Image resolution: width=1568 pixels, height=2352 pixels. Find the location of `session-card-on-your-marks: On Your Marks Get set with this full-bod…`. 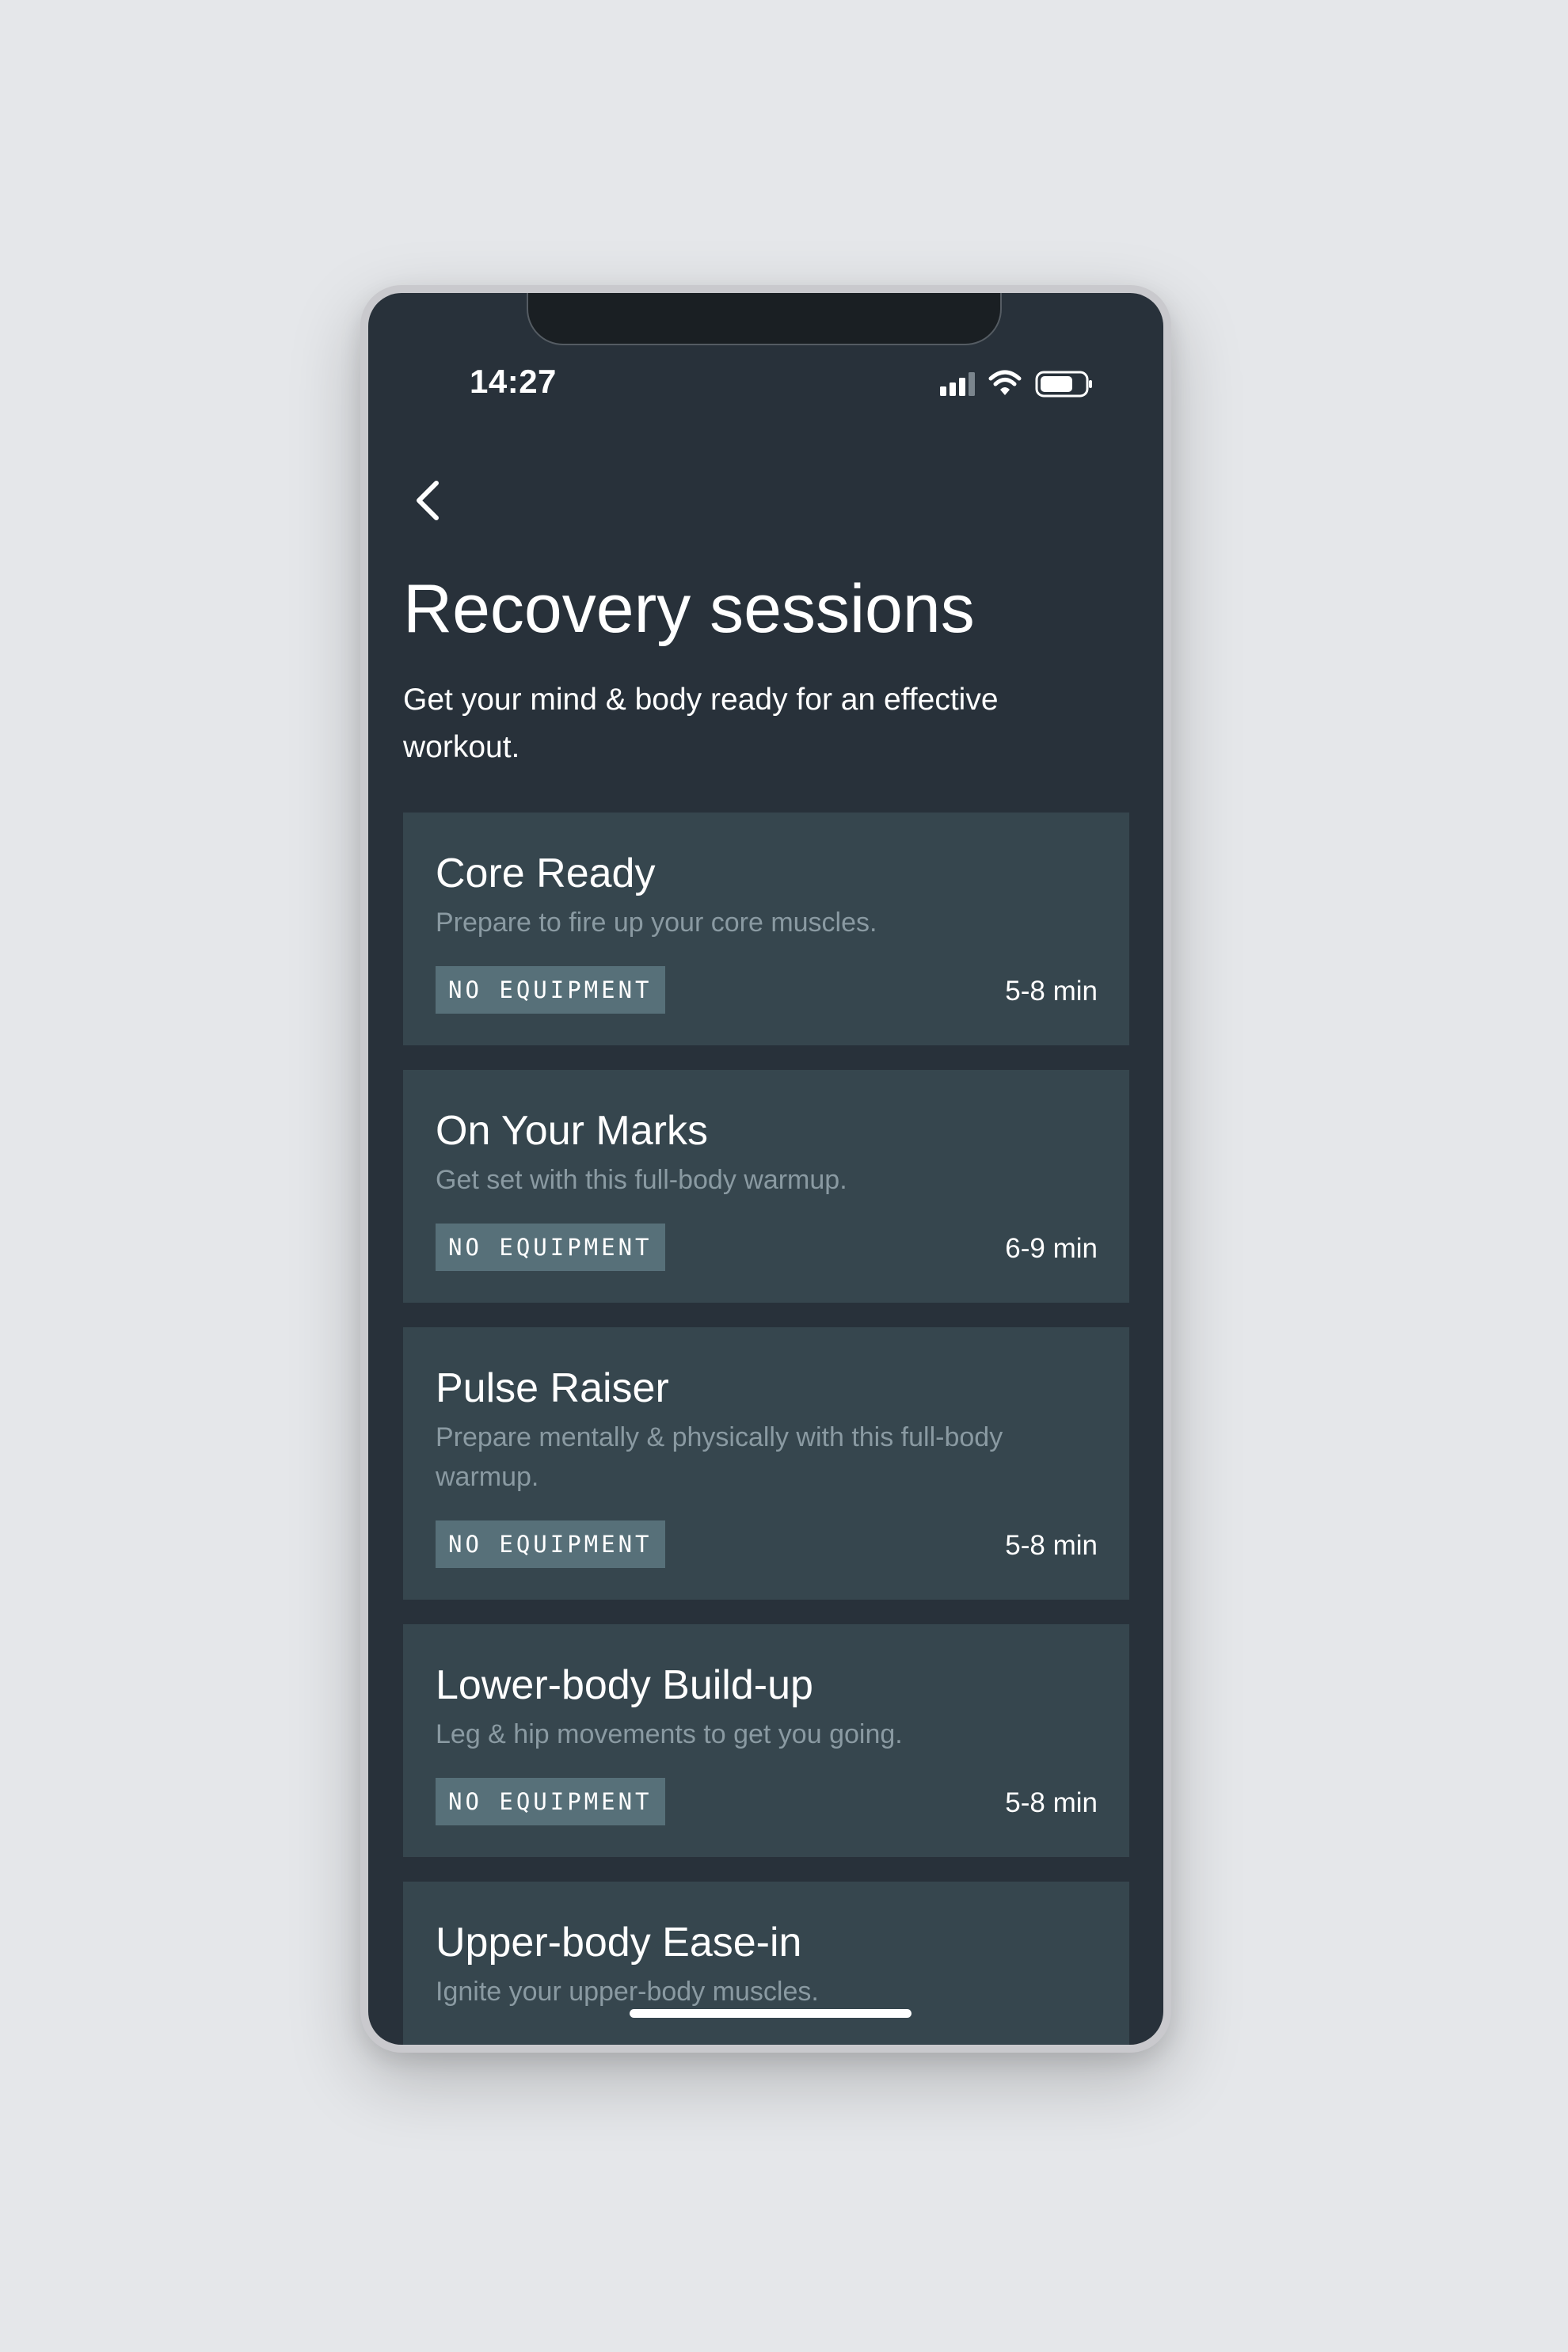

session-card-on-your-marks: On Your Marks Get set with this full-bod… is located at coordinates (766, 1186).